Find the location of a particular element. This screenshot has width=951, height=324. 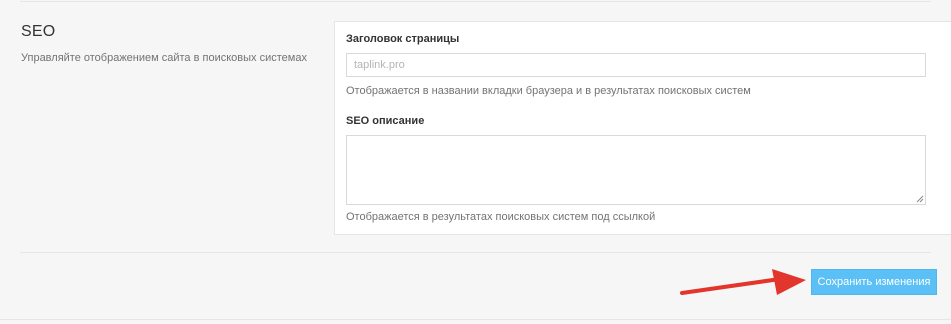

top-divider is located at coordinates (475, 1).